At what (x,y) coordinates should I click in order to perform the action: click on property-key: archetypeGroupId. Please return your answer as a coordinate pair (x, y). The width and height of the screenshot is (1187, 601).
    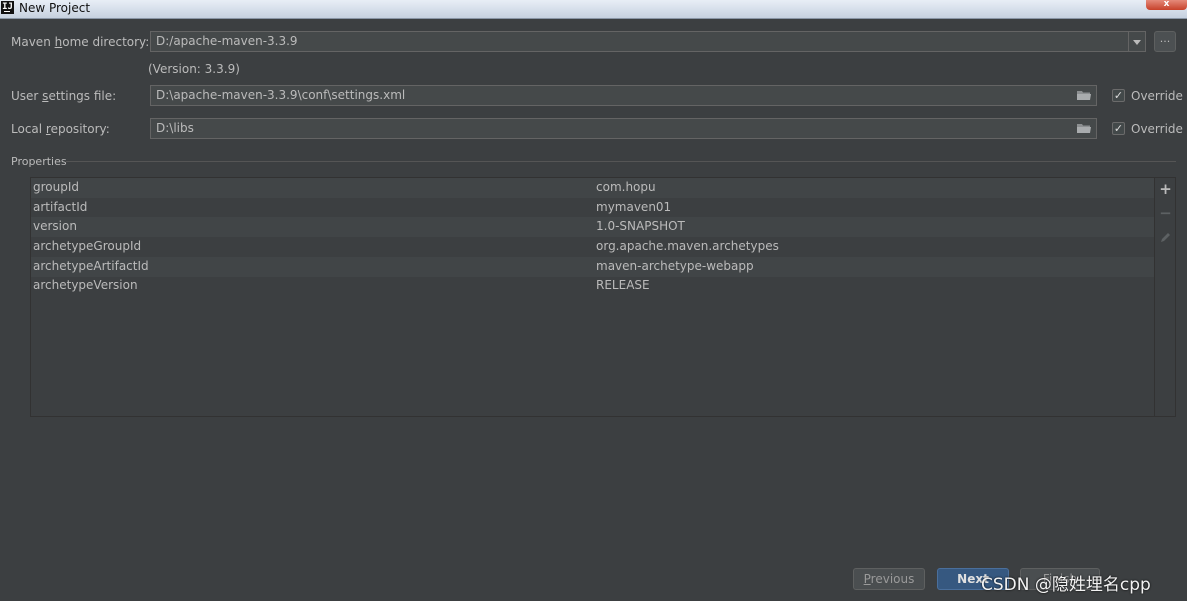
    Looking at the image, I should click on (87, 246).